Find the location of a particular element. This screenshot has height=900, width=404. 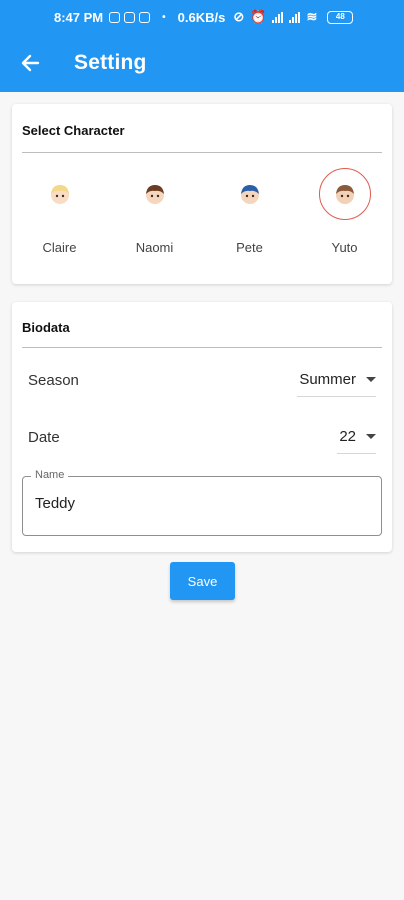

character-option-claire: Claire is located at coordinates (60, 223).